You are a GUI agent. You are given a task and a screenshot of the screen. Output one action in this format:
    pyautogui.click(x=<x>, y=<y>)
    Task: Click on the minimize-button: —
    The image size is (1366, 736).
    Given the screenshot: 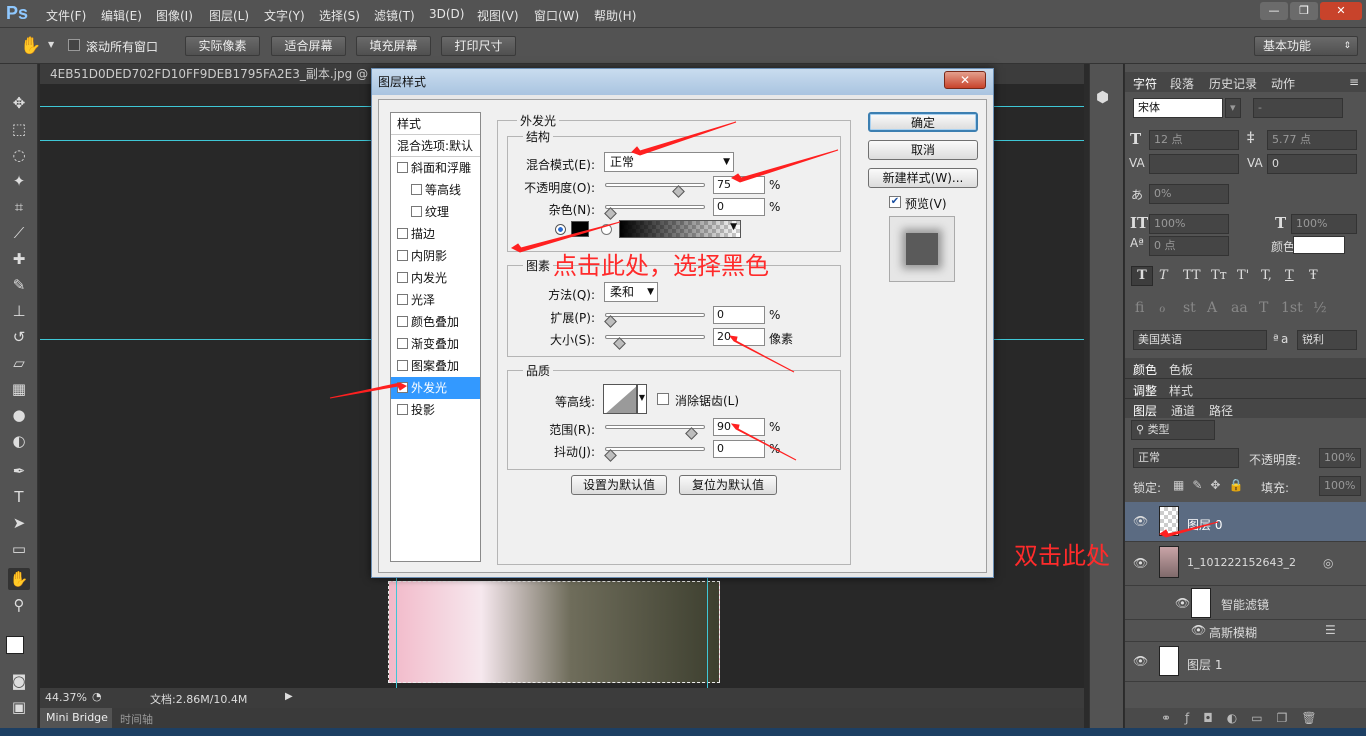 What is the action you would take?
    pyautogui.click(x=1274, y=11)
    